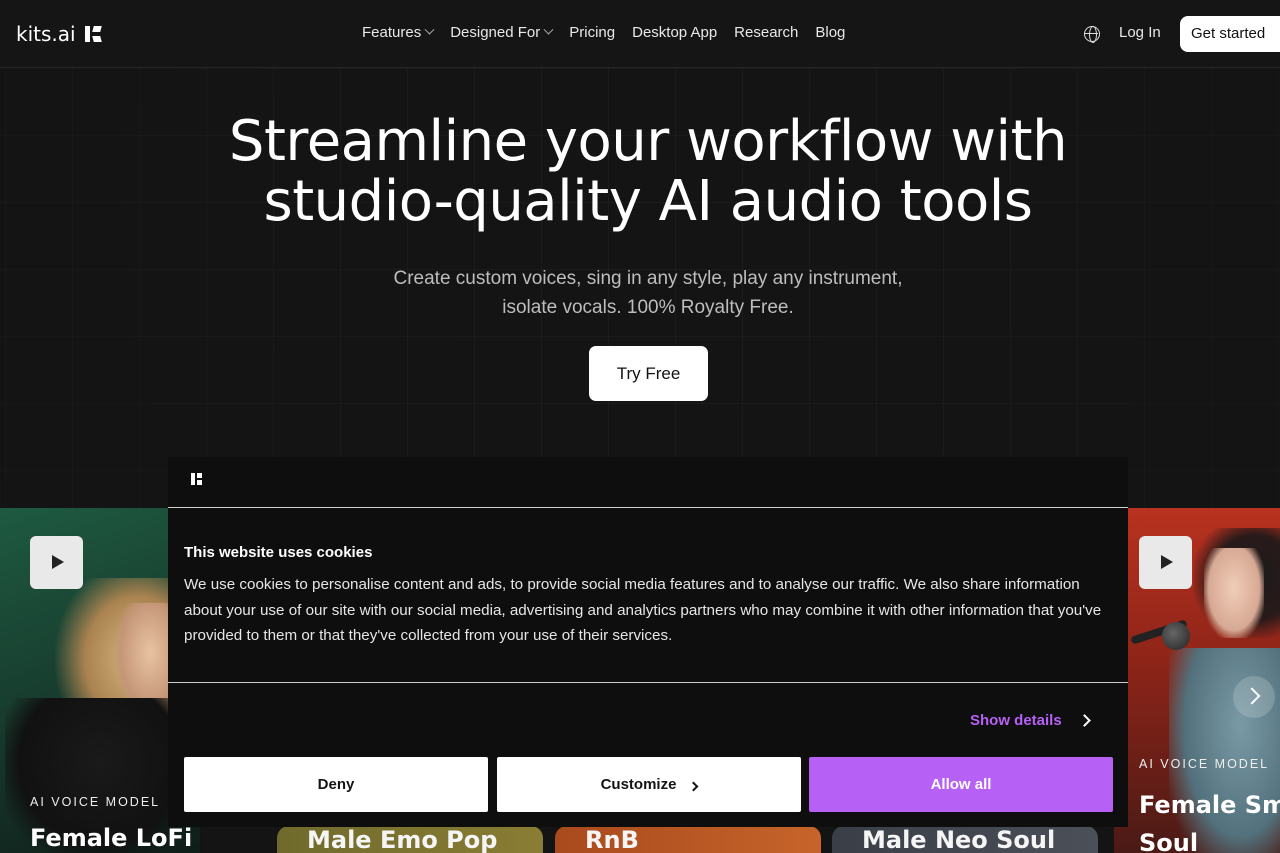 This screenshot has width=1280, height=853. What do you see at coordinates (46, 34) in the screenshot?
I see `logo-text: kits.ai` at bounding box center [46, 34].